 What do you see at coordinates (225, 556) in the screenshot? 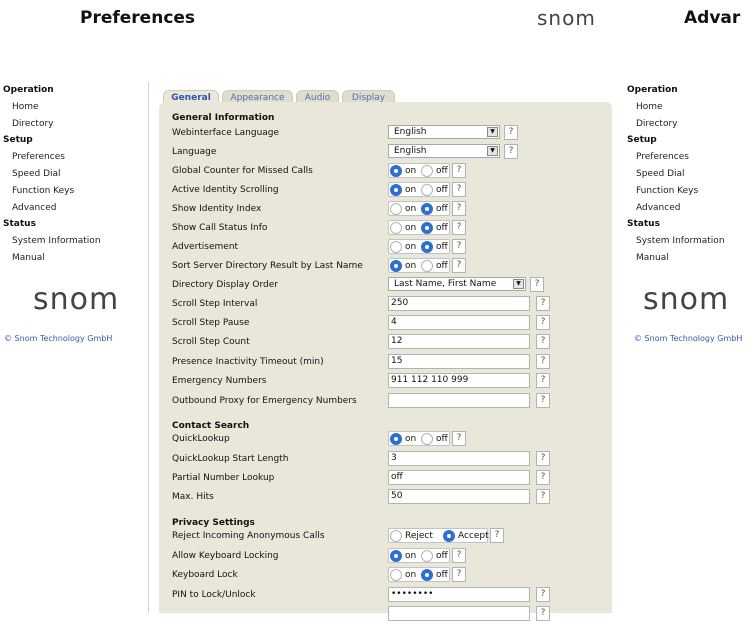
I see `setting-label: Allow Keyboard Locking` at bounding box center [225, 556].